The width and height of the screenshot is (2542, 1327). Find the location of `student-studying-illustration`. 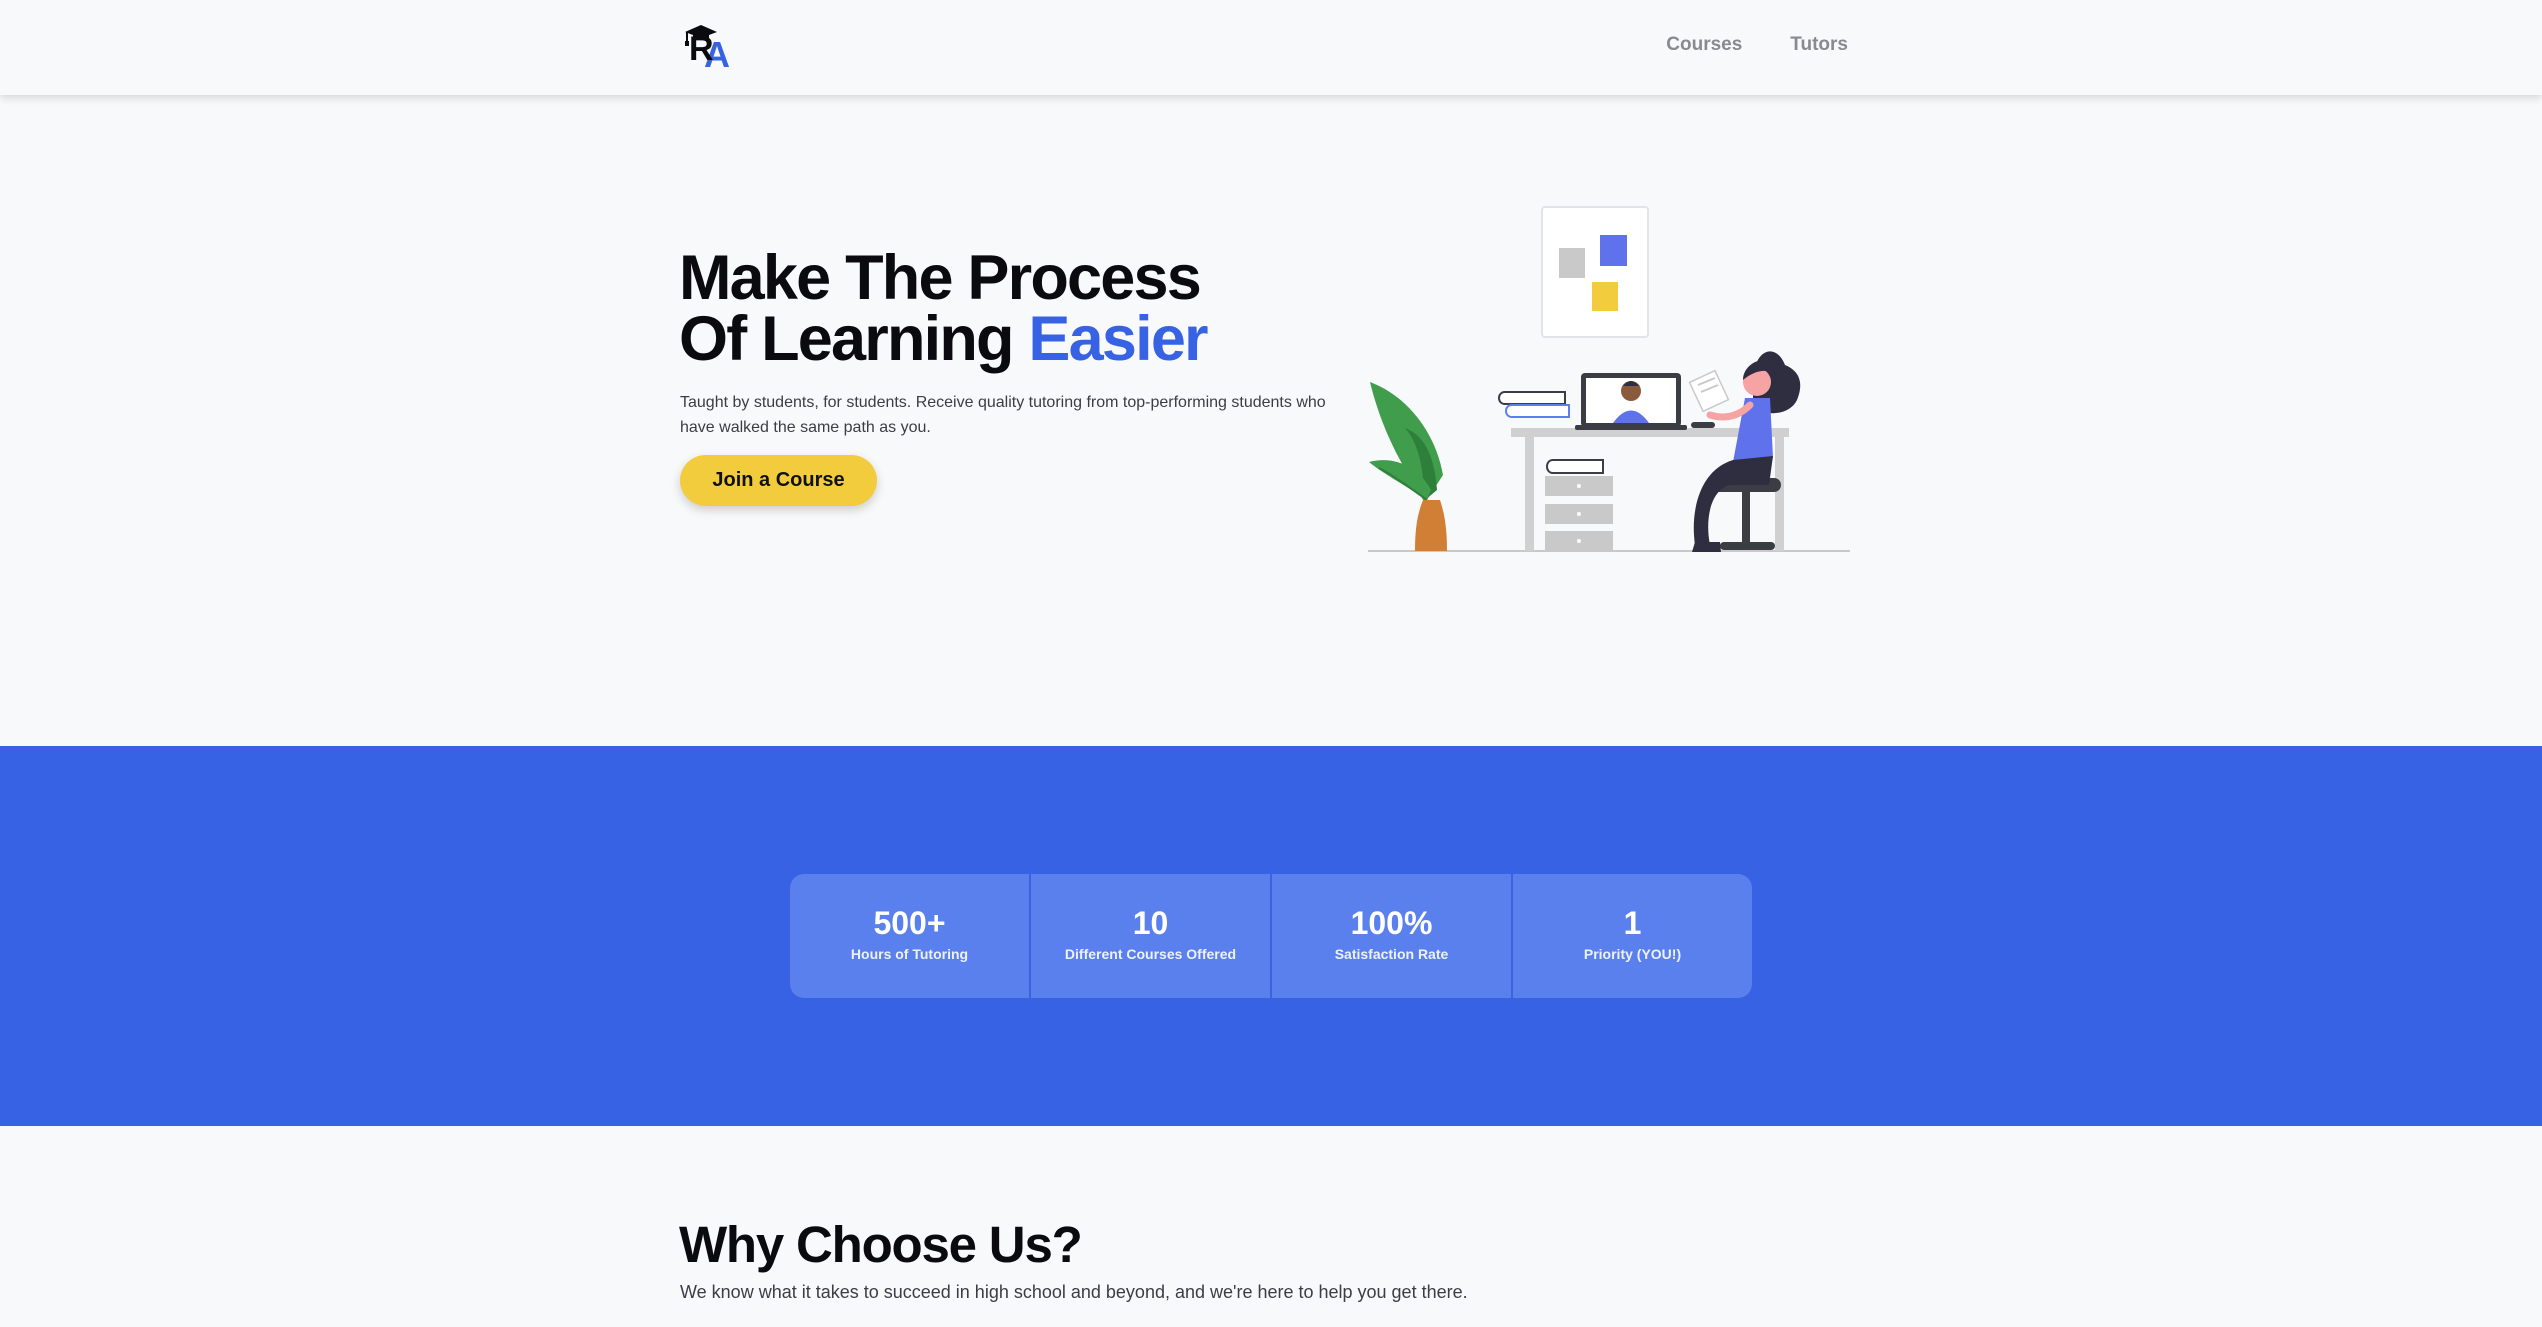

student-studying-illustration is located at coordinates (1609, 379).